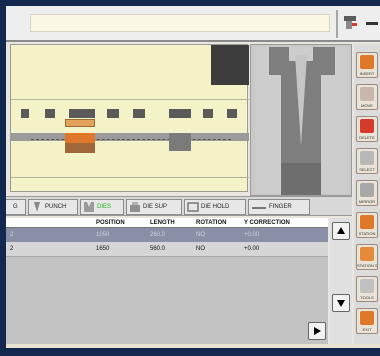 The height and width of the screenshot is (356, 380). I want to click on dimension-line, so click(131, 139).